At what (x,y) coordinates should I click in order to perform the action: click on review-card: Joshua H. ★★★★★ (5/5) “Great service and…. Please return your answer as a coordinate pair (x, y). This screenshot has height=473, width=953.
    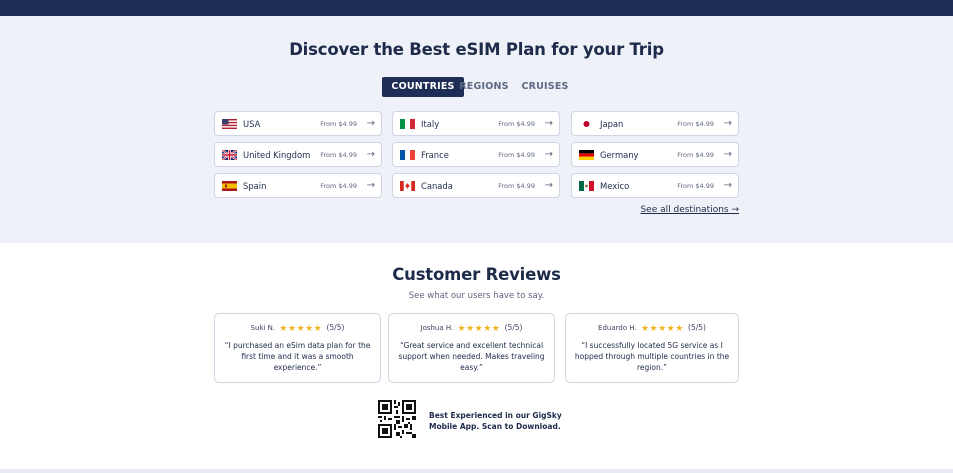
    Looking at the image, I should click on (471, 348).